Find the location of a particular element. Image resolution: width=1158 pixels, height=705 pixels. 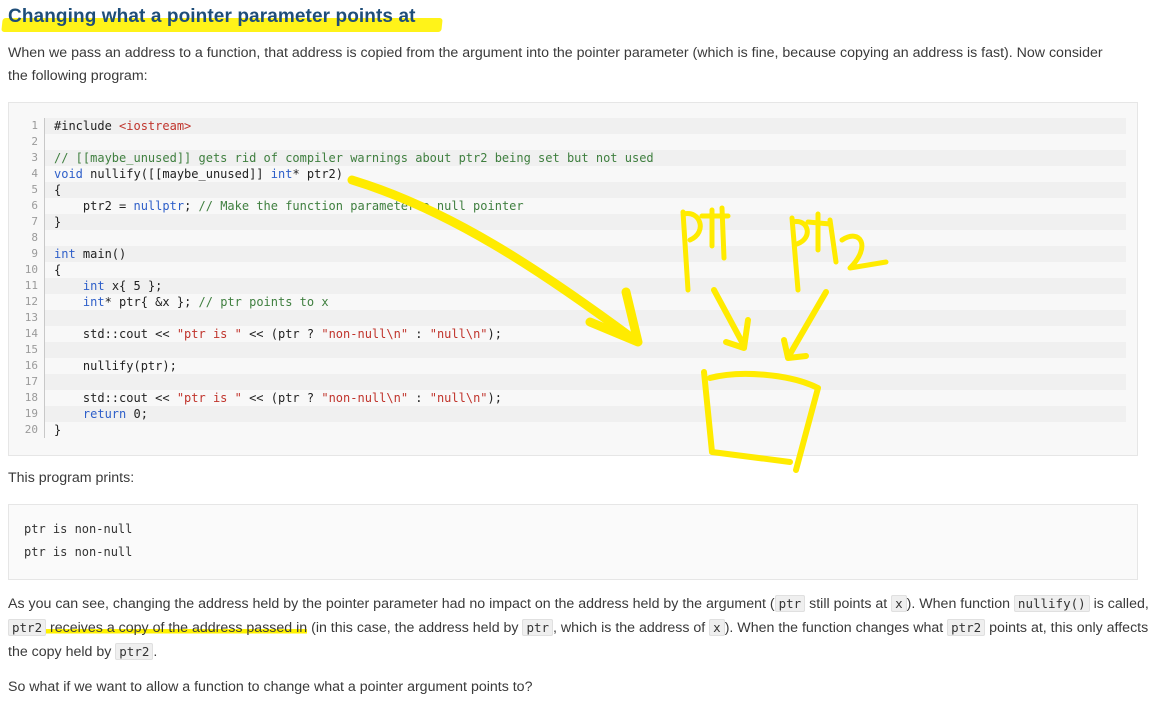

text-span: ). When function is located at coordinates (960, 604).